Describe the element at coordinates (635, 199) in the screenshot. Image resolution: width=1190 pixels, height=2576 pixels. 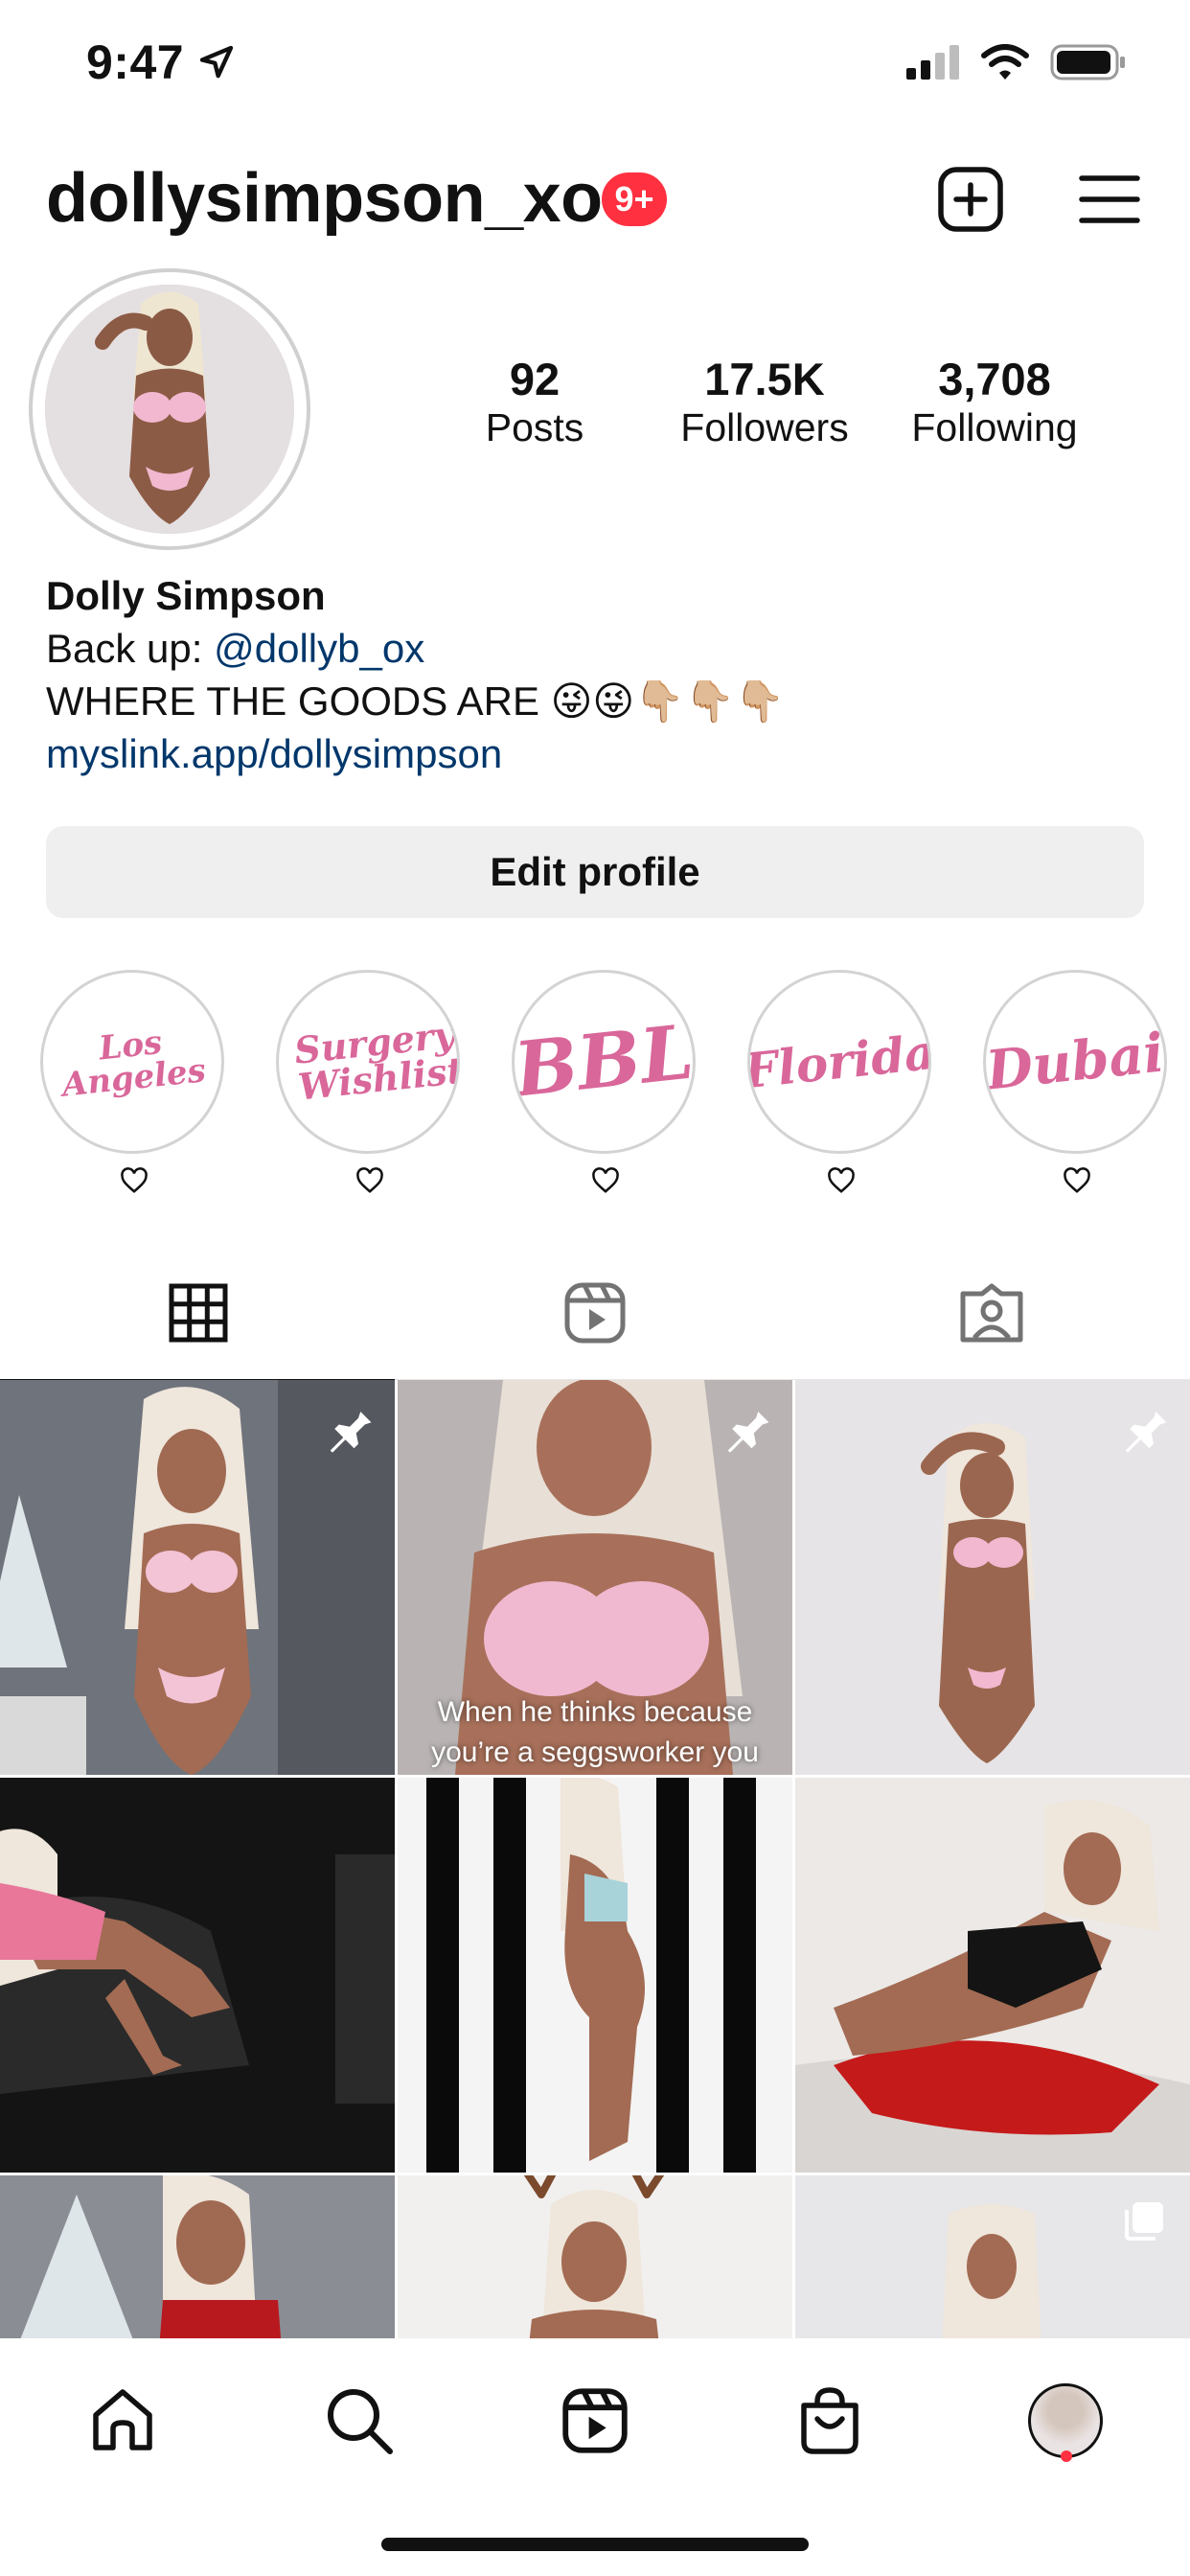
I see `notification-badge: 9+` at that location.